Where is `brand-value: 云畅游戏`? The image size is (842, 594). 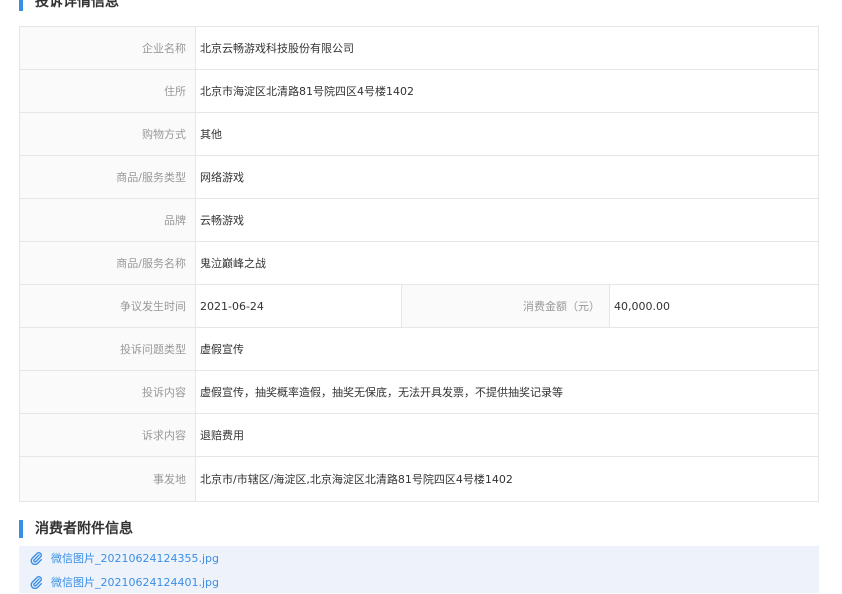 brand-value: 云畅游戏 is located at coordinates (222, 220).